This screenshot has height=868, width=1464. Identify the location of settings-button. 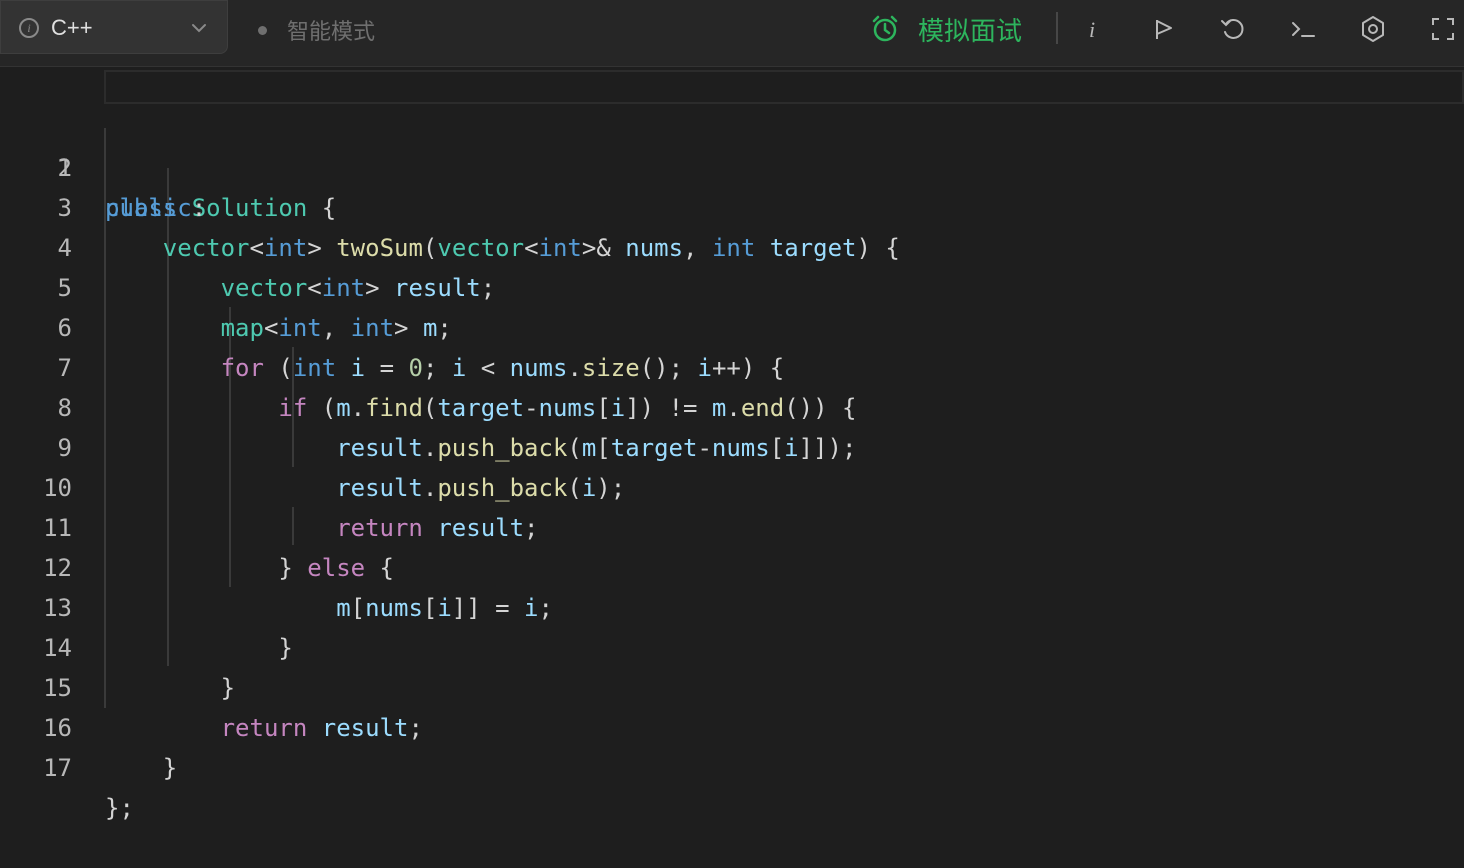
(1373, 29).